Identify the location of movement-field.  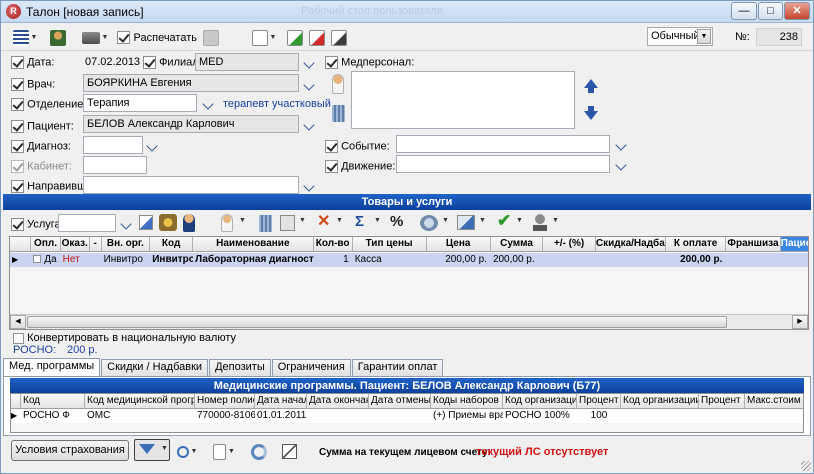
(503, 164).